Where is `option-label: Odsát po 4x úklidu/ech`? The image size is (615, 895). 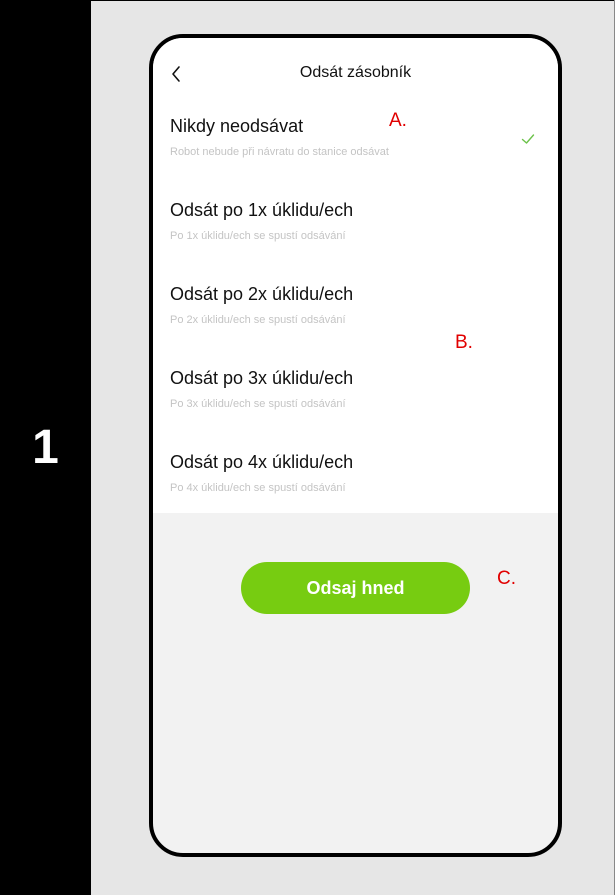
option-label: Odsát po 4x úklidu/ech is located at coordinates (262, 462).